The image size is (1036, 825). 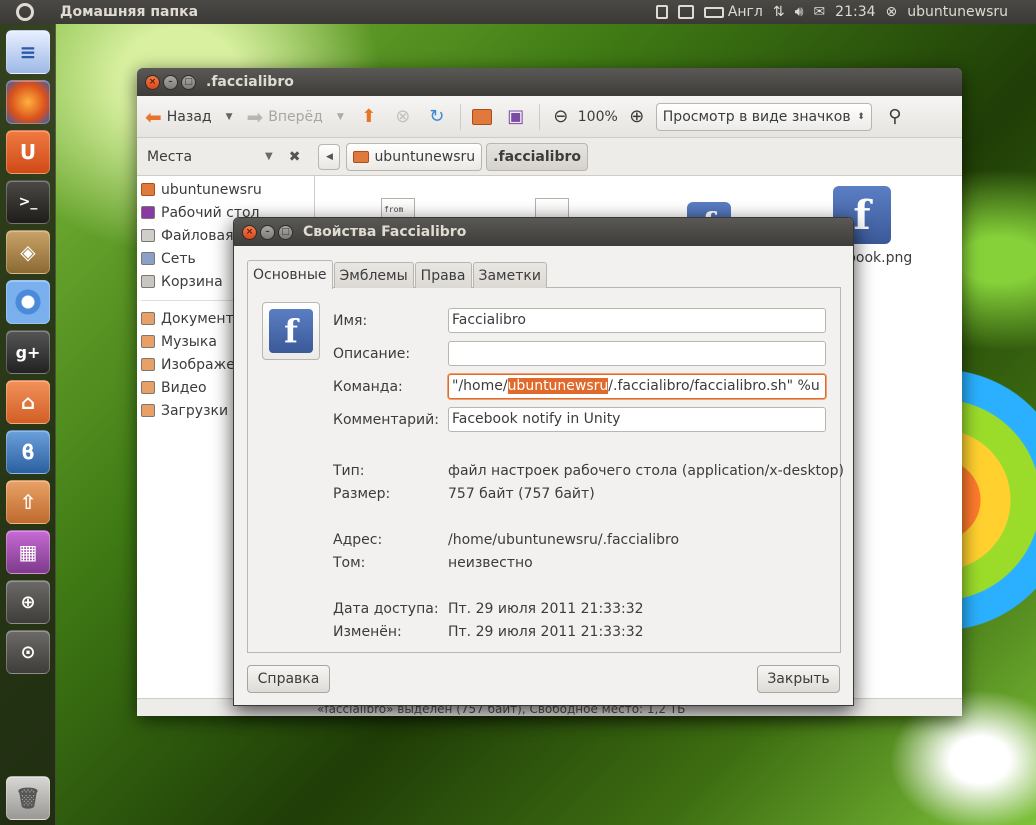 I want to click on bluetooth-icon: ϐ, so click(x=28, y=452).